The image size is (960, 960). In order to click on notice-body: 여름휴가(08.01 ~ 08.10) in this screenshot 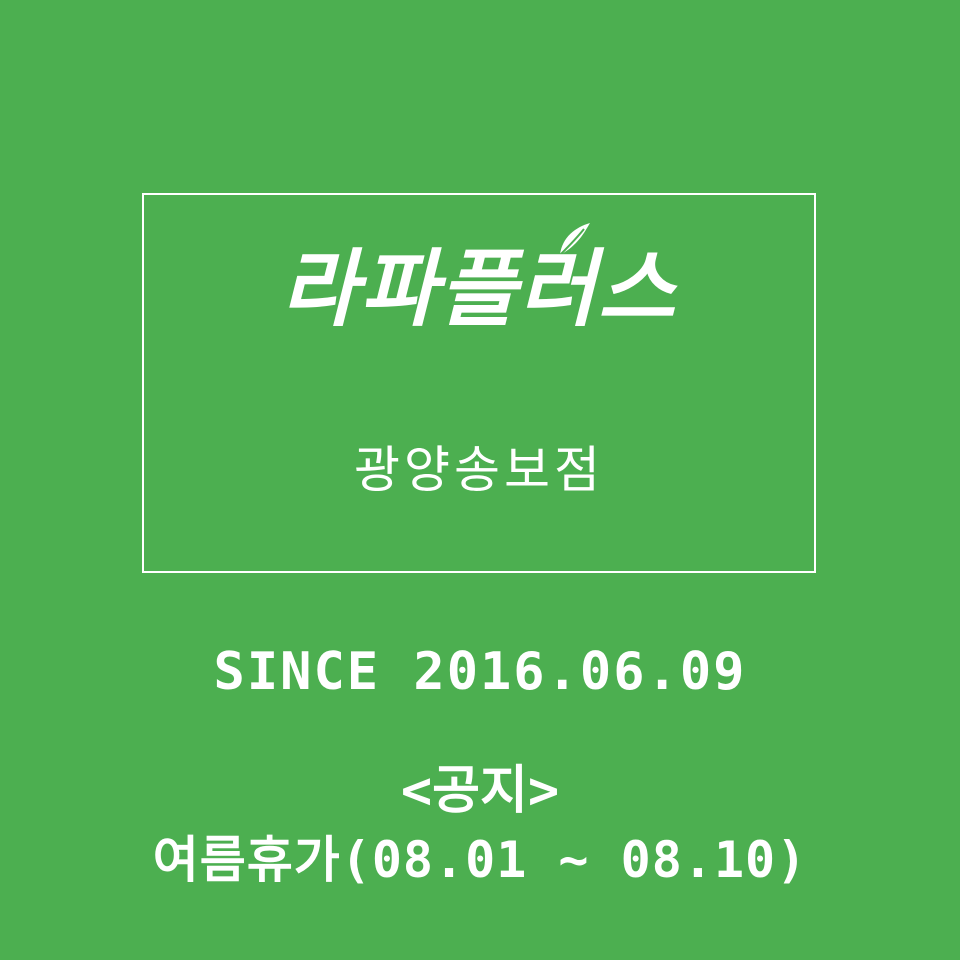, I will do `click(480, 860)`.